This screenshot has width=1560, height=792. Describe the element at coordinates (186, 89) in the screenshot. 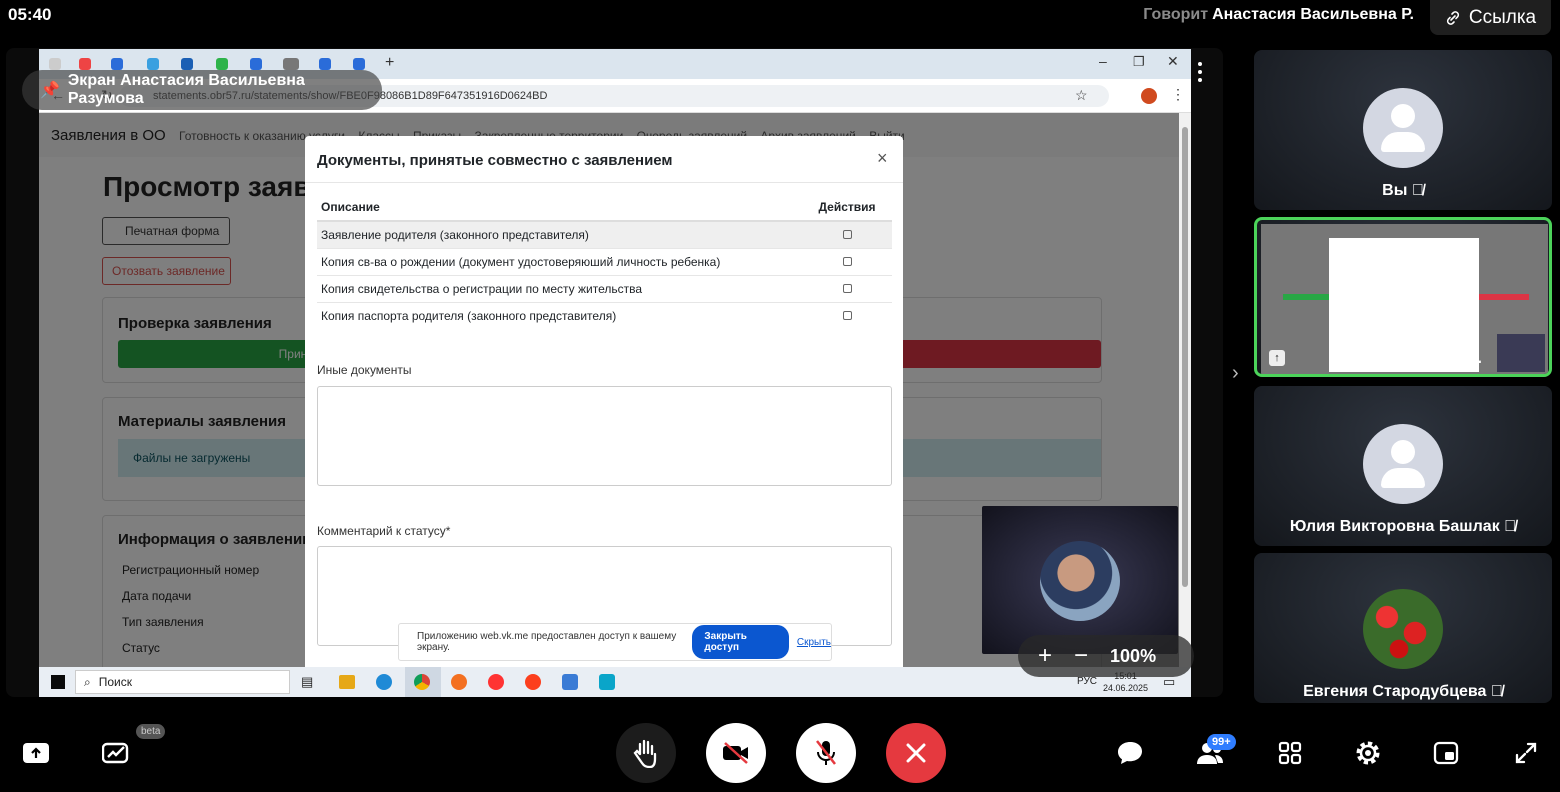

I see `pinned-screen-text: Экран Анастасия Васильевна Разумова` at that location.